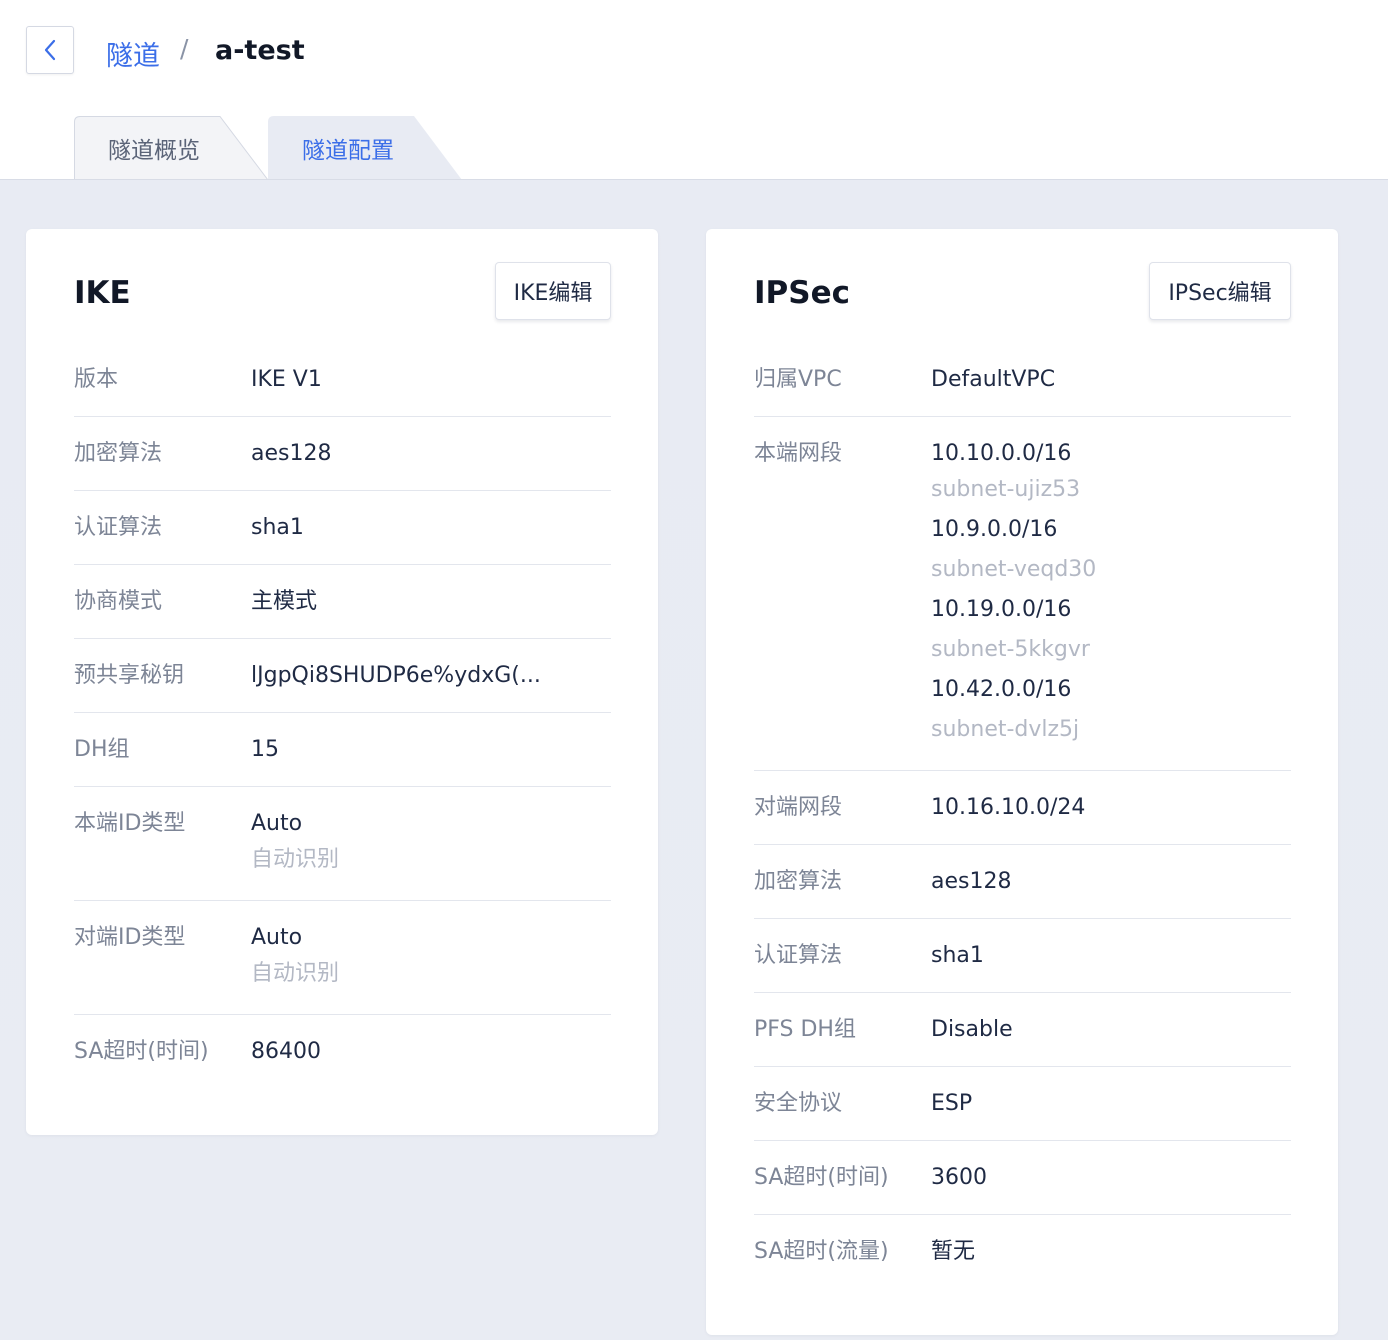  What do you see at coordinates (342, 844) in the screenshot?
I see `detail-row: 本端ID类型 Auto 自动识别` at bounding box center [342, 844].